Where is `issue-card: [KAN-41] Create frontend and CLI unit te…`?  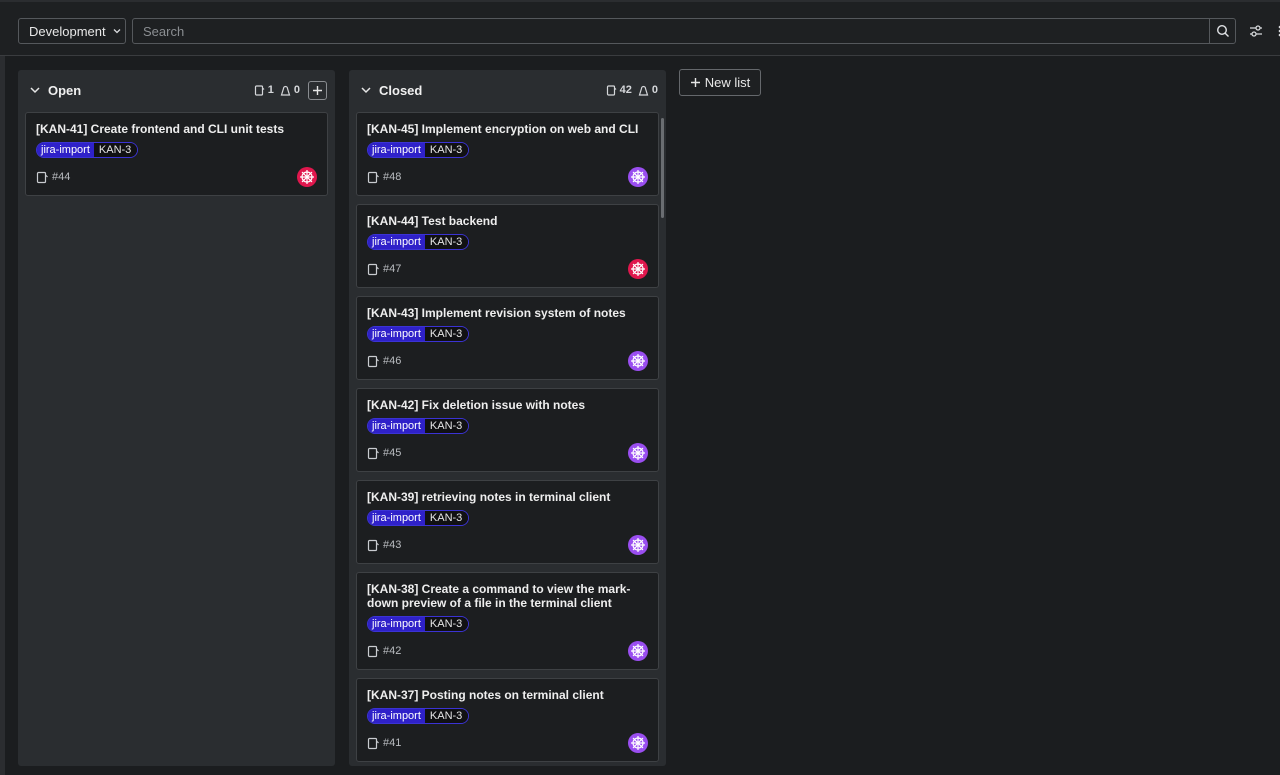 issue-card: [KAN-41] Create frontend and CLI unit te… is located at coordinates (176, 154).